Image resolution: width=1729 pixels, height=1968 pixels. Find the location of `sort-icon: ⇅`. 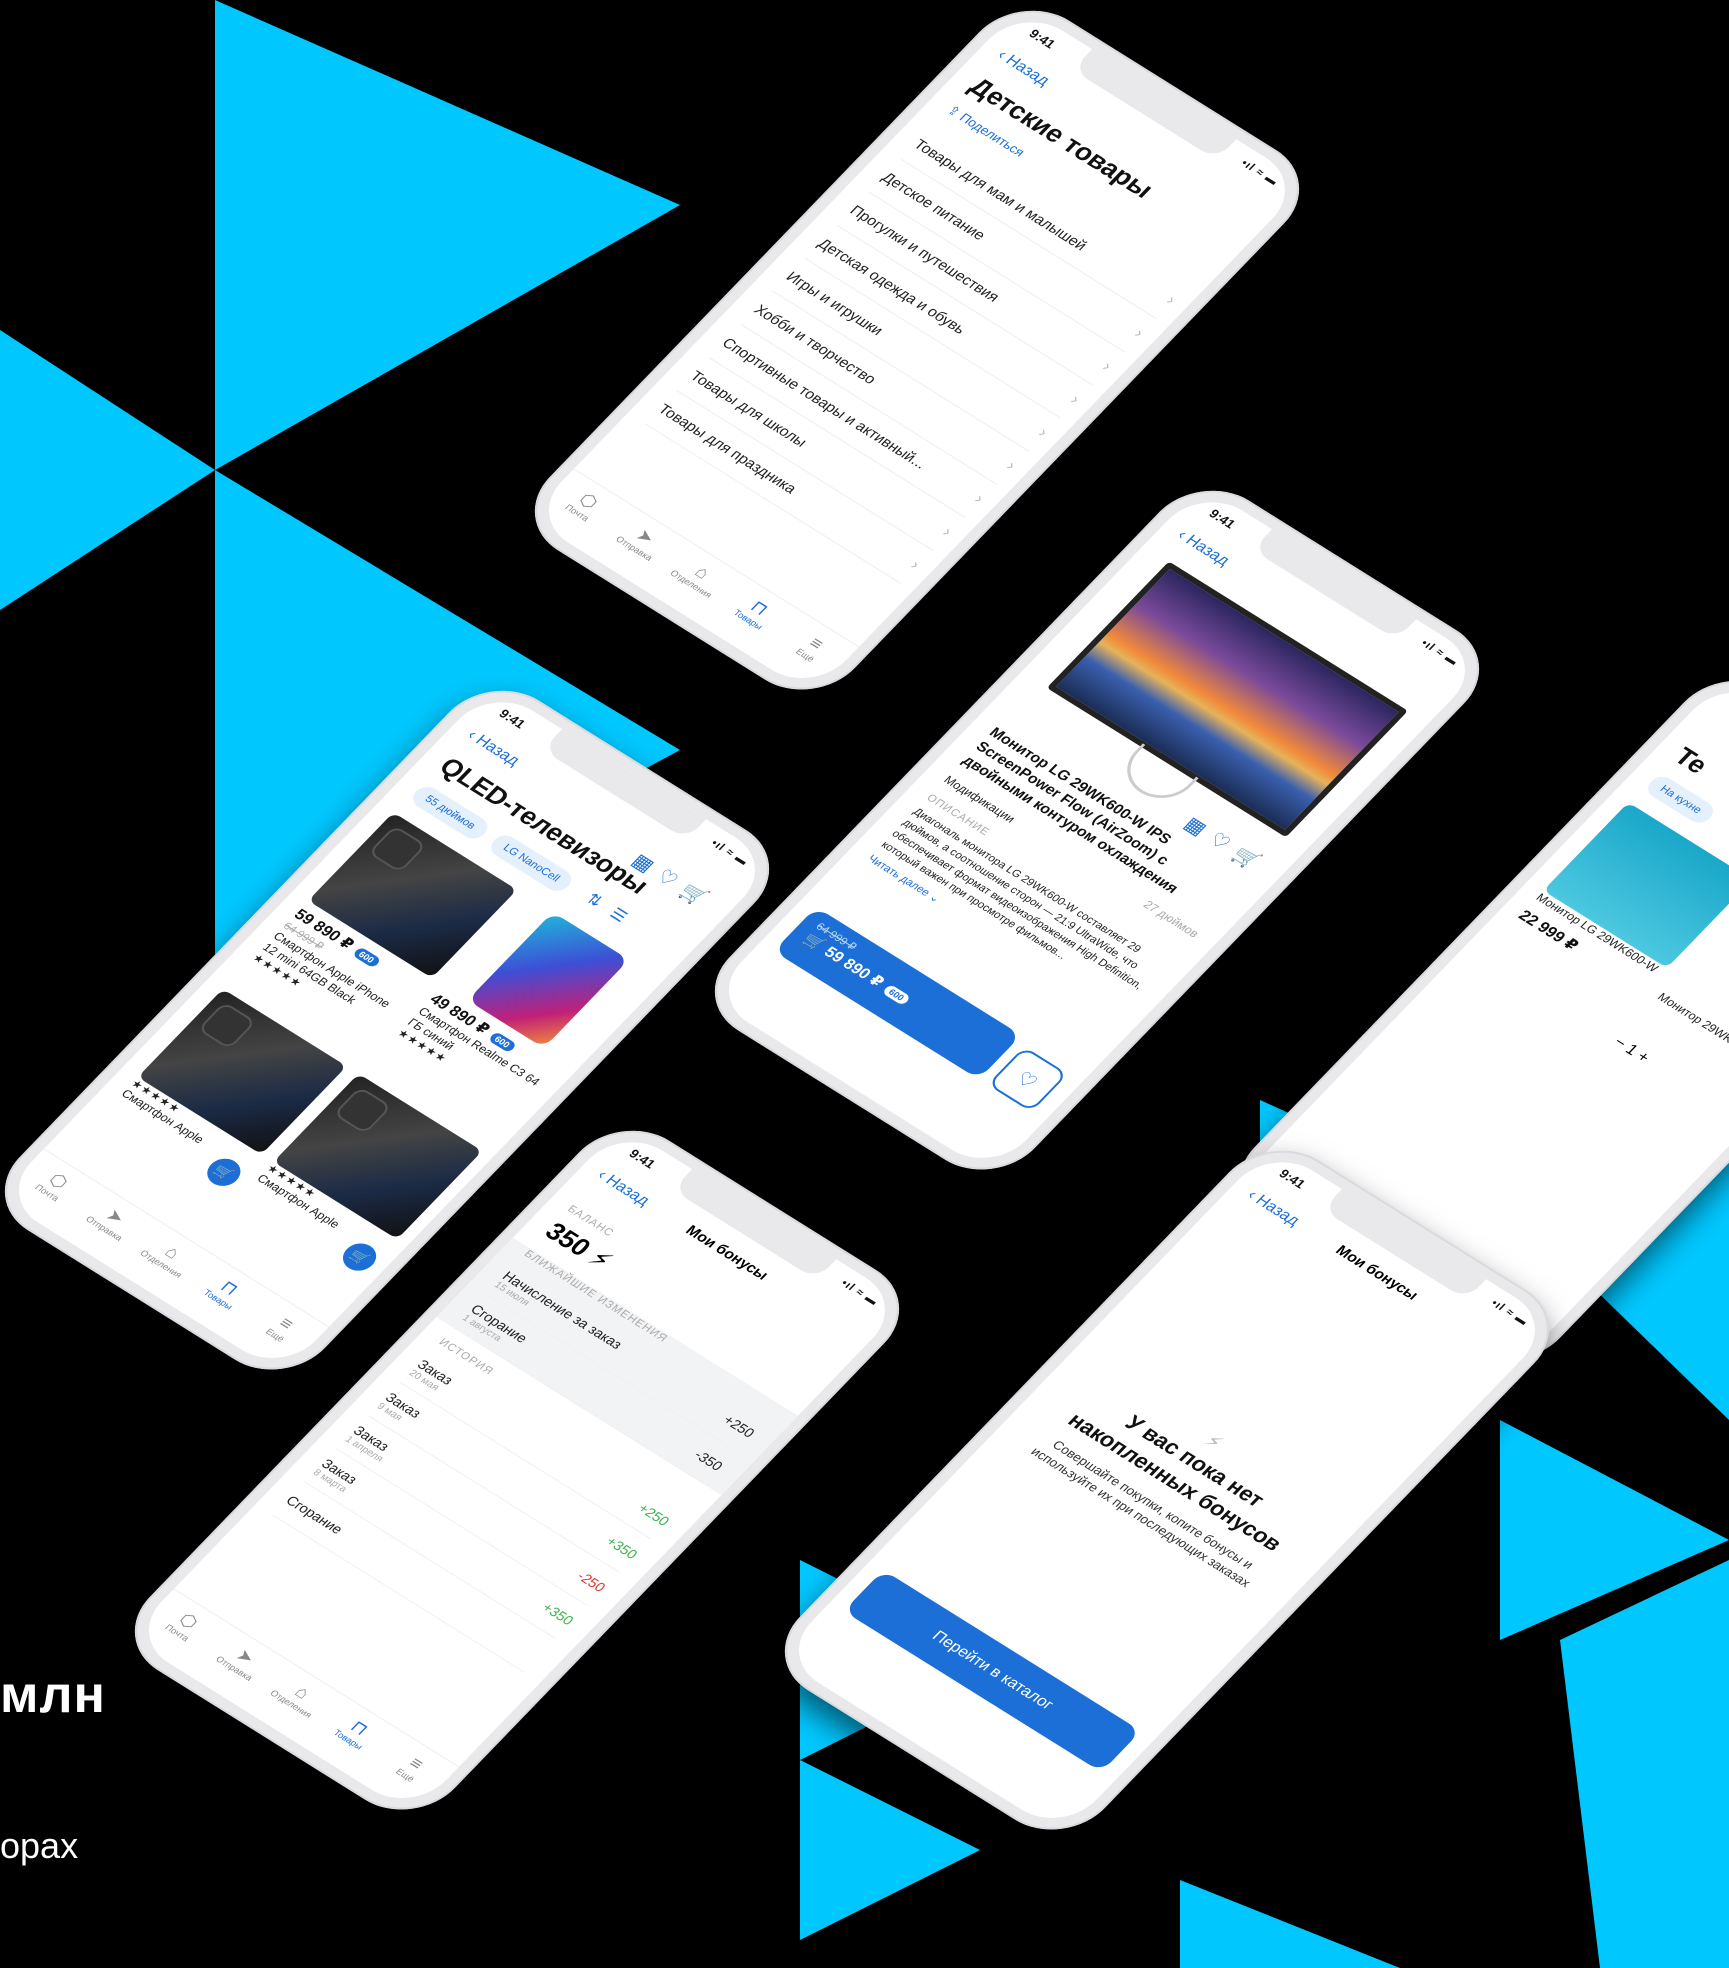

sort-icon: ⇅ is located at coordinates (593, 901).